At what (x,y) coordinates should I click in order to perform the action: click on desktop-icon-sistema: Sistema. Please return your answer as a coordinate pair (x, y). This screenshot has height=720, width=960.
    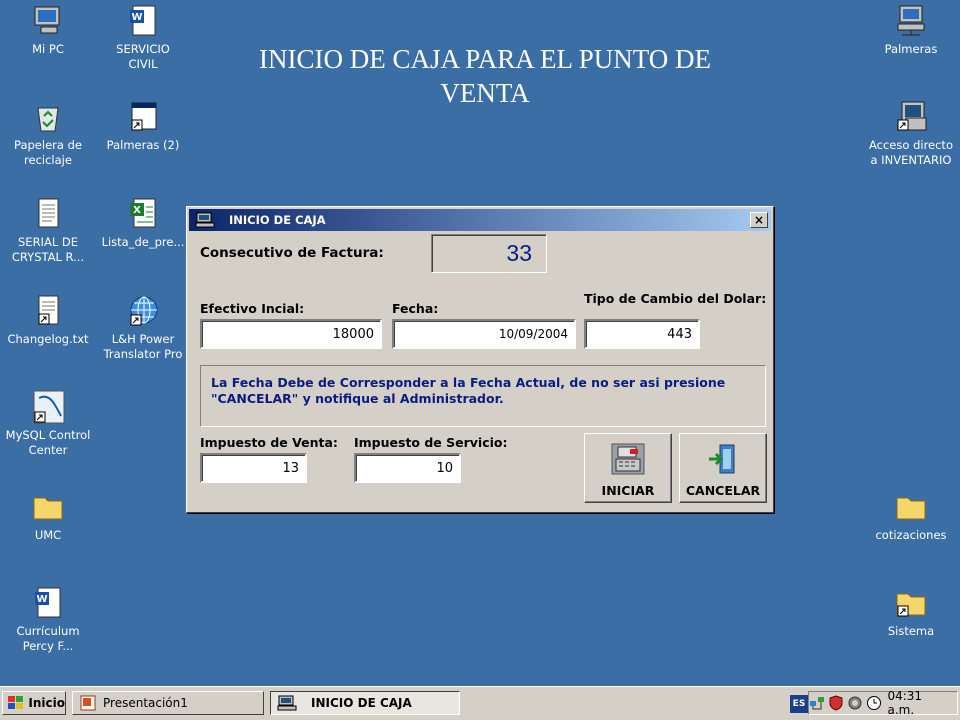
    Looking at the image, I should click on (911, 612).